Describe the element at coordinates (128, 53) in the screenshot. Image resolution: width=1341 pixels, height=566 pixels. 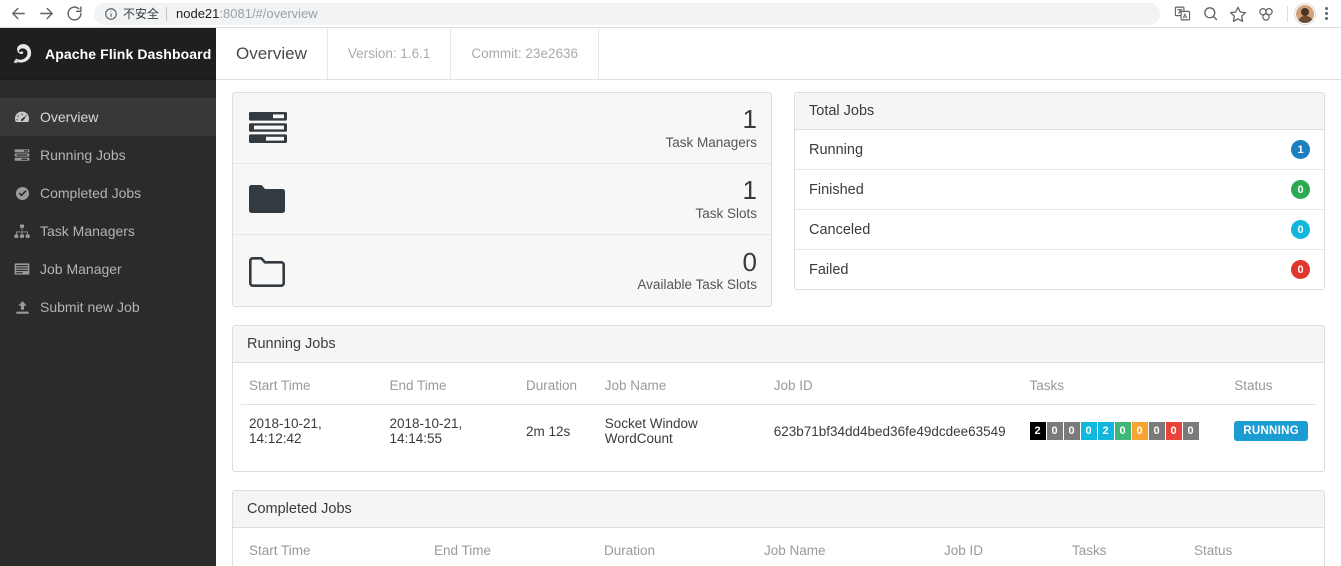
I see `brand-title: Apache Flink Dashboard` at that location.